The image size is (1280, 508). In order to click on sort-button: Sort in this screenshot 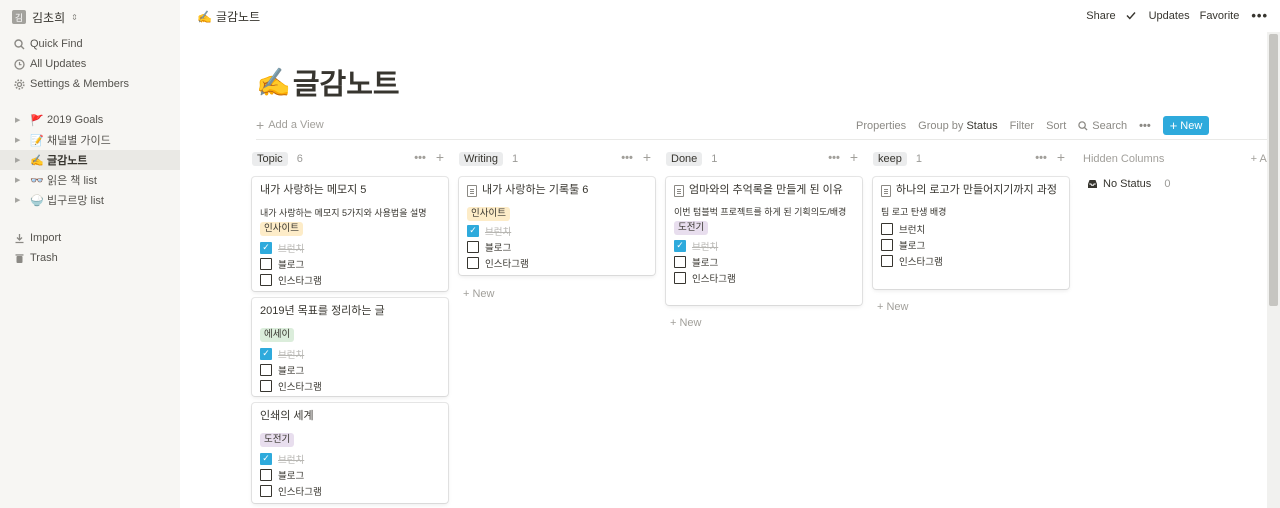, I will do `click(1056, 126)`.